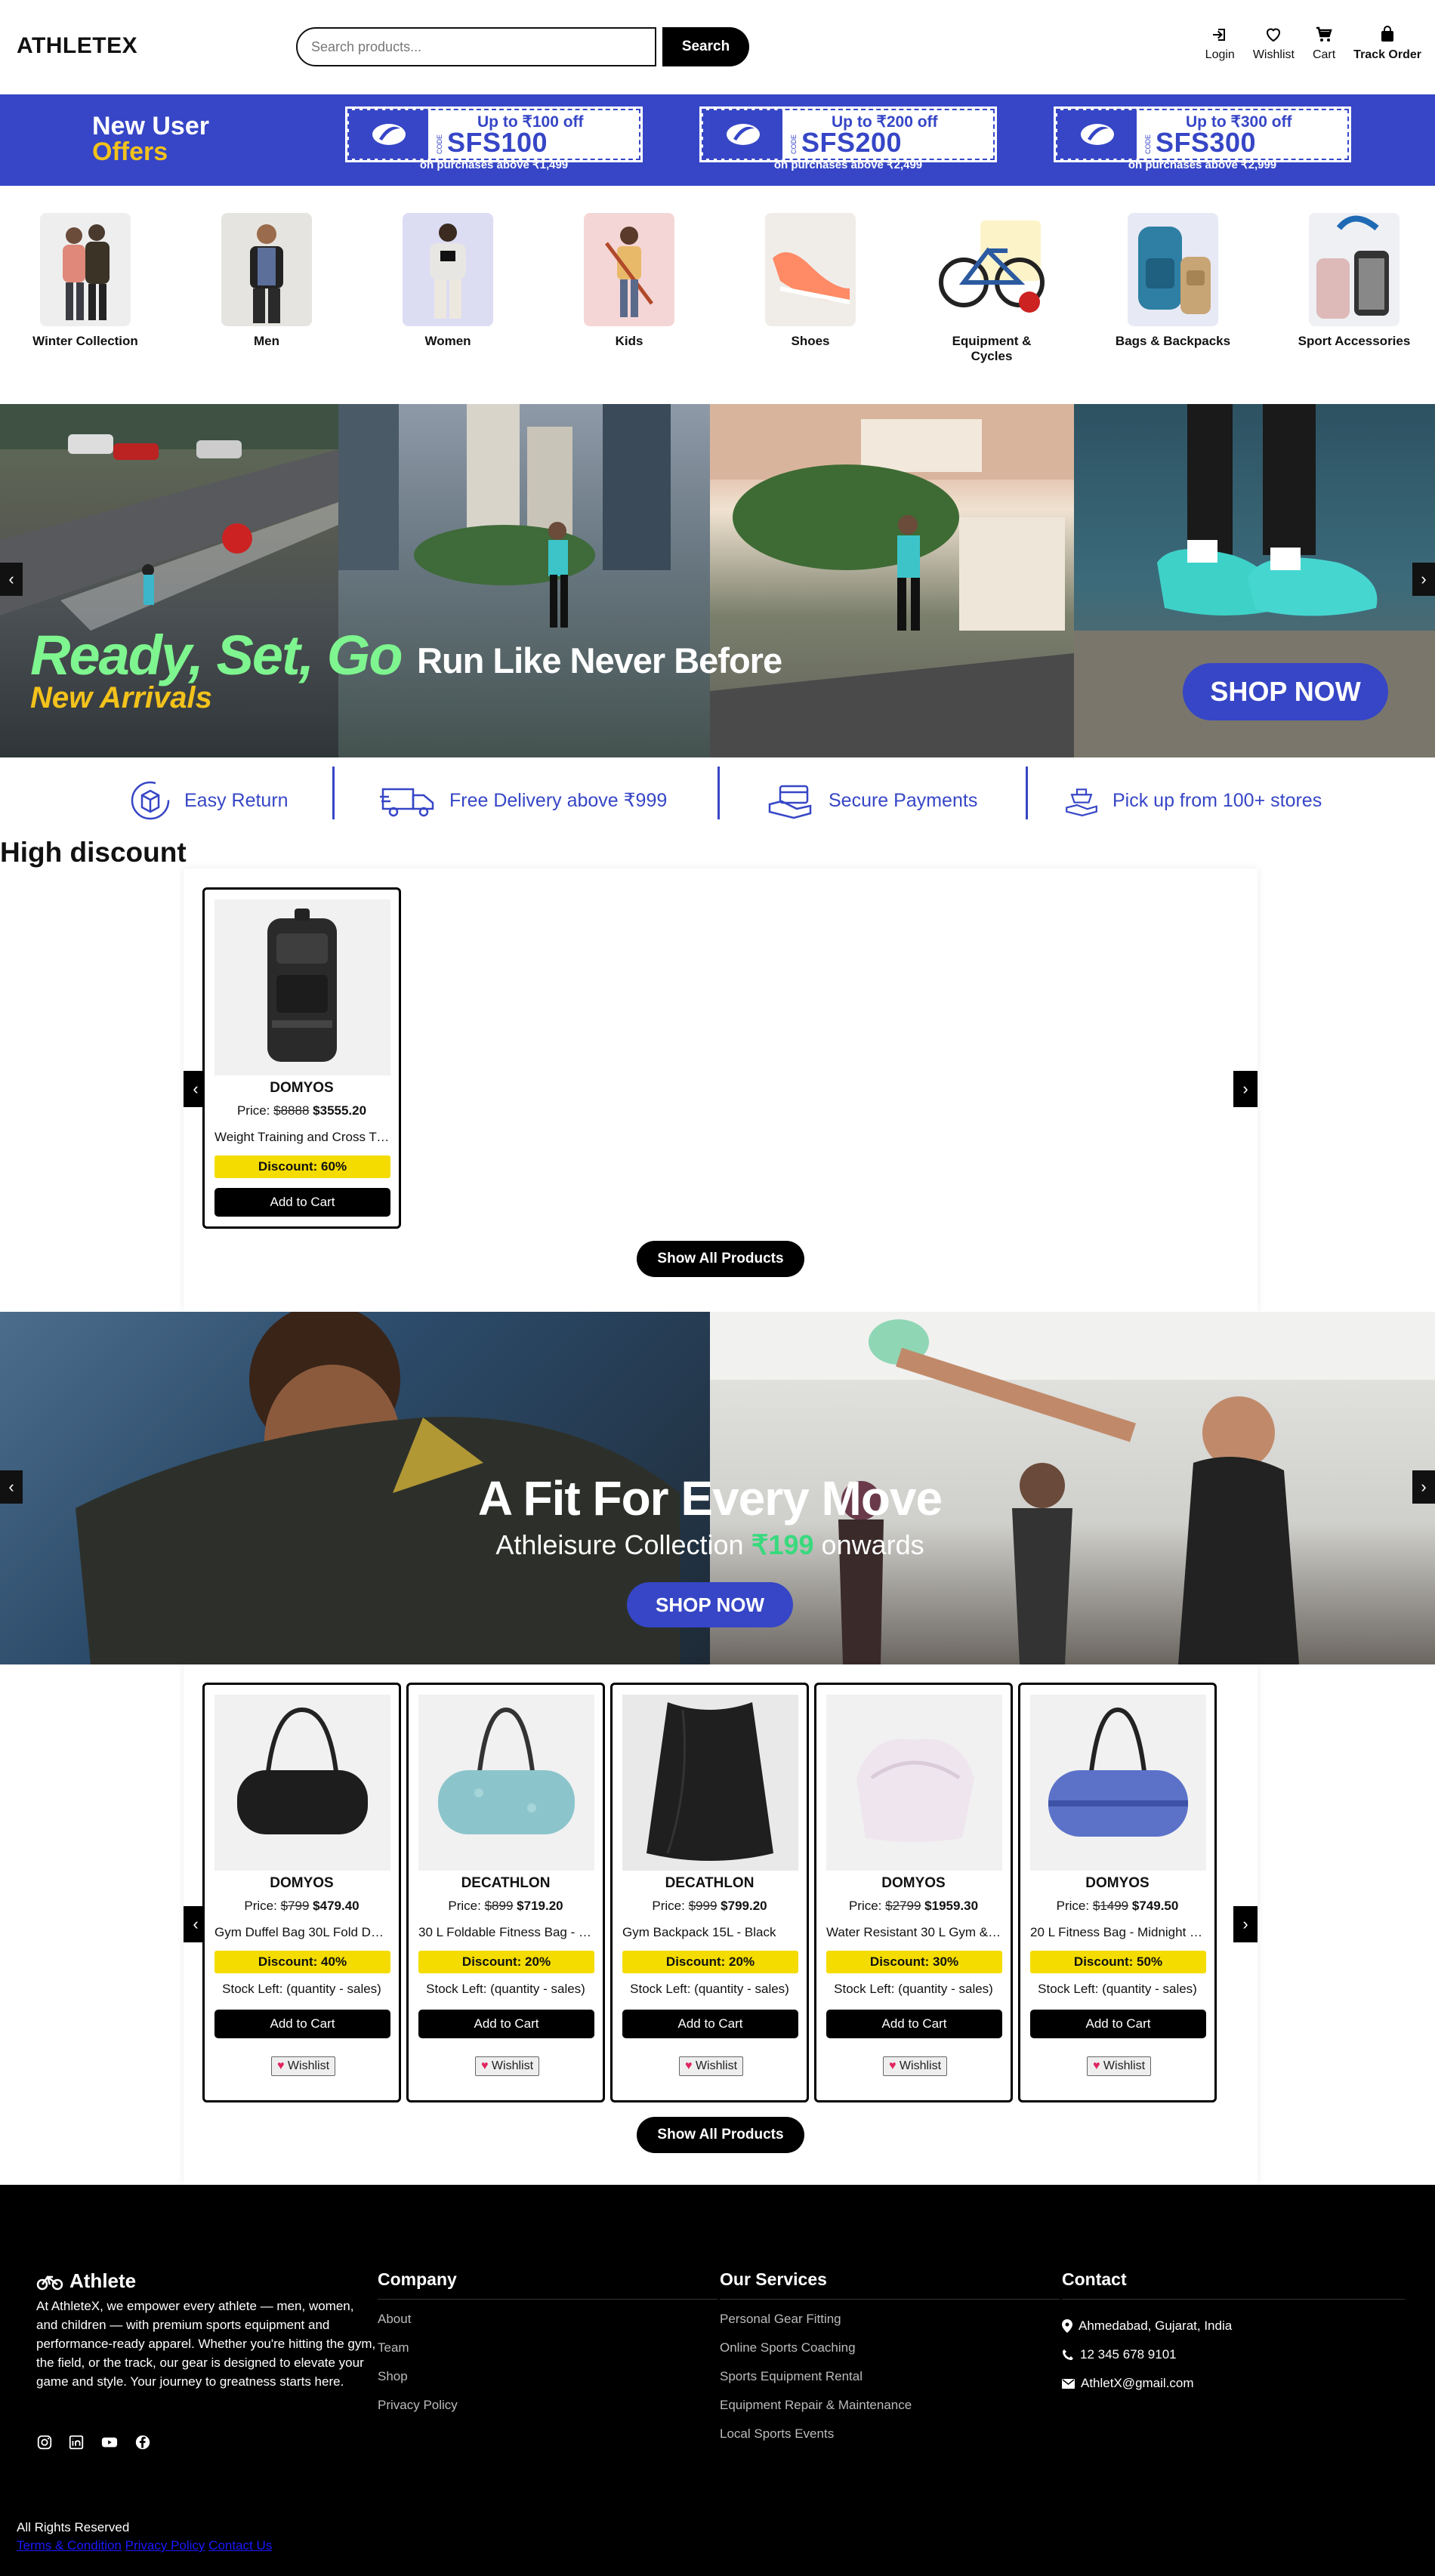  I want to click on header-actions: Login Wishlist Cart Track Order, so click(1313, 44).